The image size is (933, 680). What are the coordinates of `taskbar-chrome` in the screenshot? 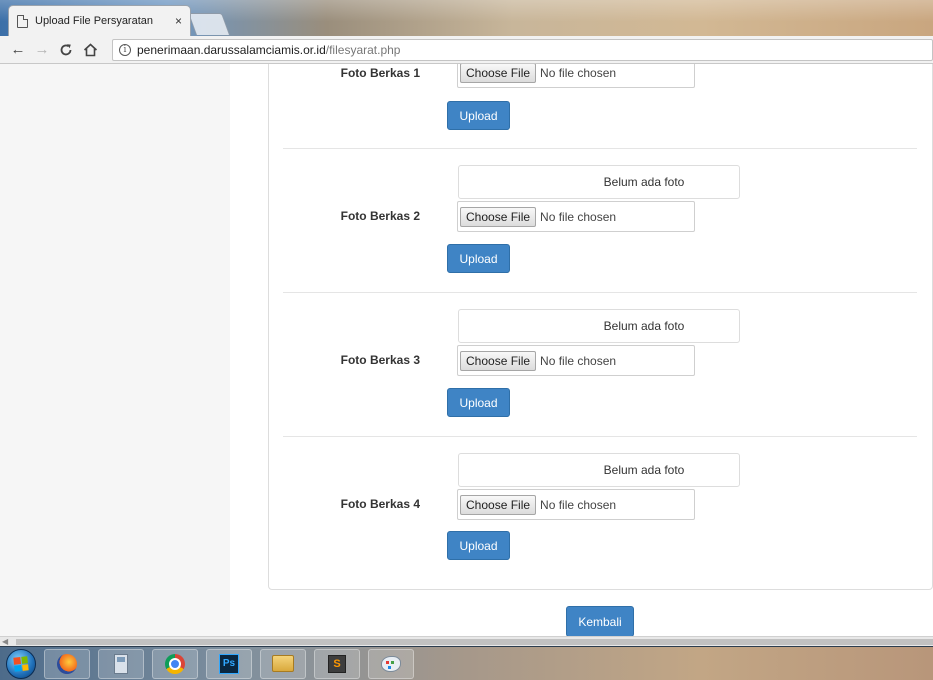 It's located at (175, 663).